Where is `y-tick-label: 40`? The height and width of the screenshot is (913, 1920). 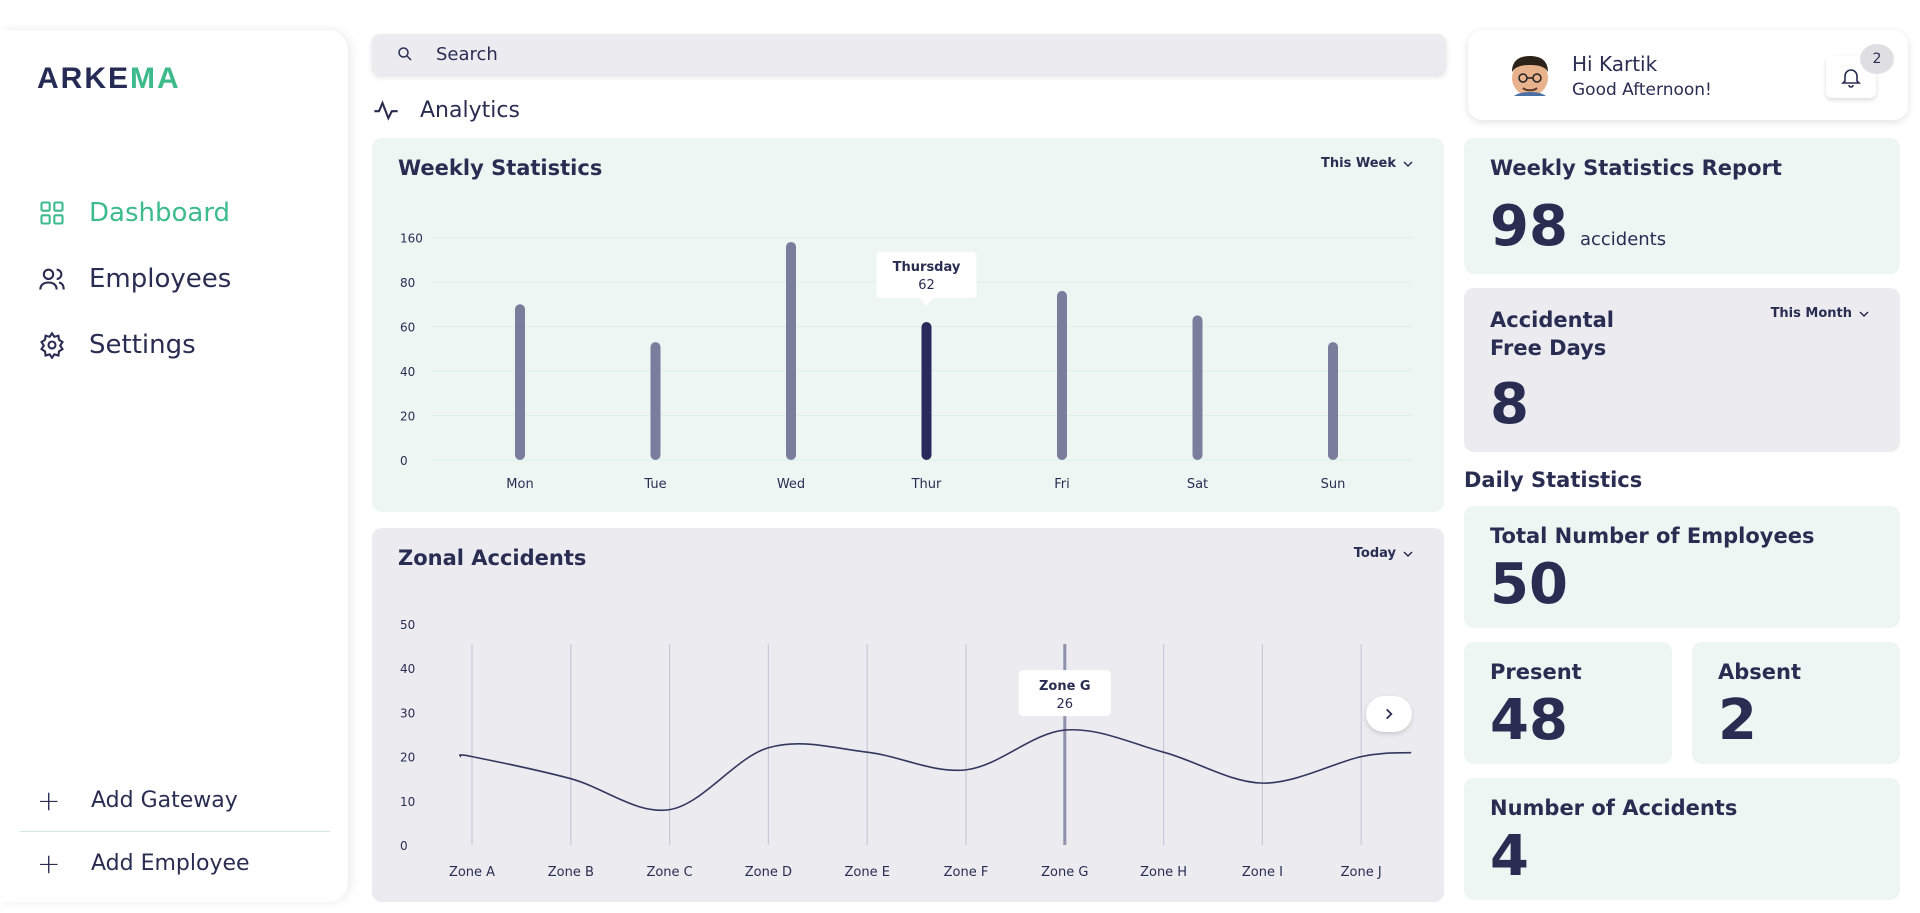
y-tick-label: 40 is located at coordinates (407, 669).